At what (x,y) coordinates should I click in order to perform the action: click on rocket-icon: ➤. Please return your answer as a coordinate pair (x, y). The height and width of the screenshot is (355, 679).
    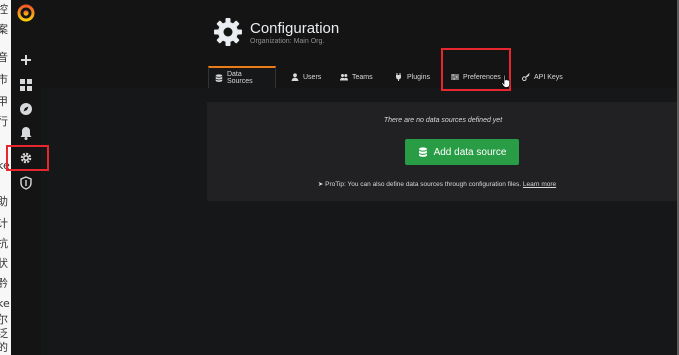
    Looking at the image, I should click on (320, 184).